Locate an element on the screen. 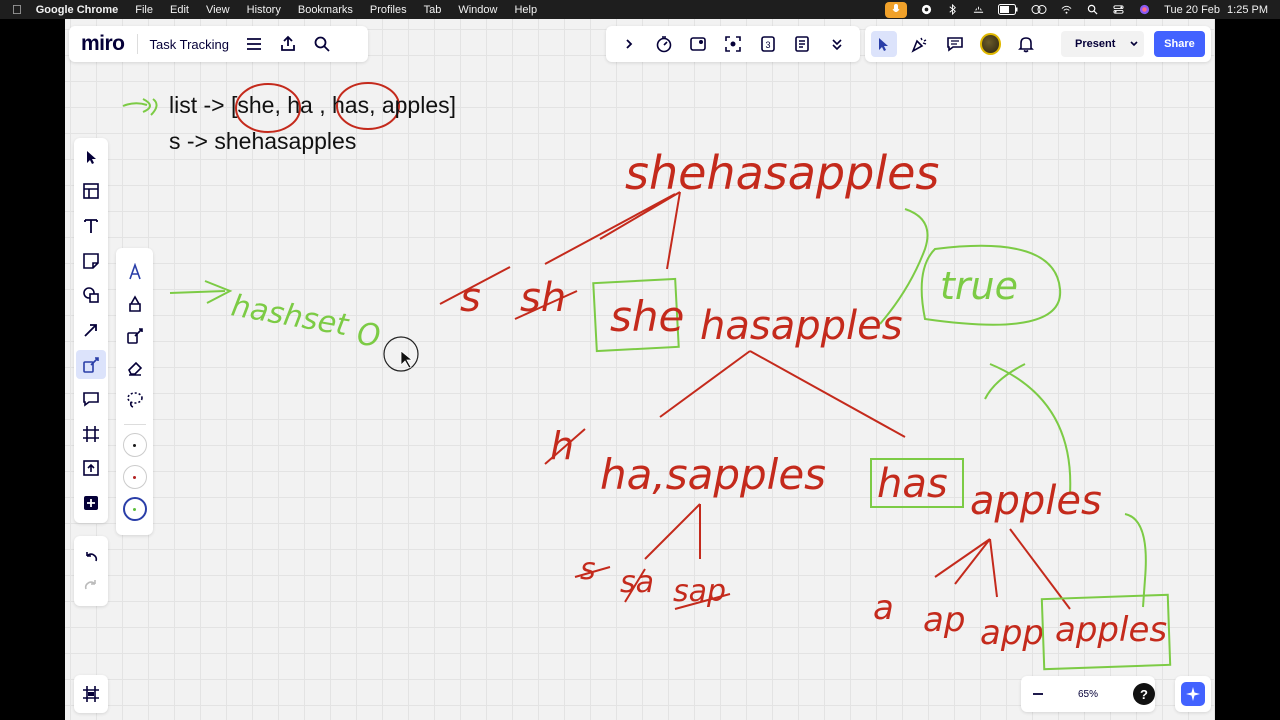  ai-sparkle-icon is located at coordinates (1193, 694).